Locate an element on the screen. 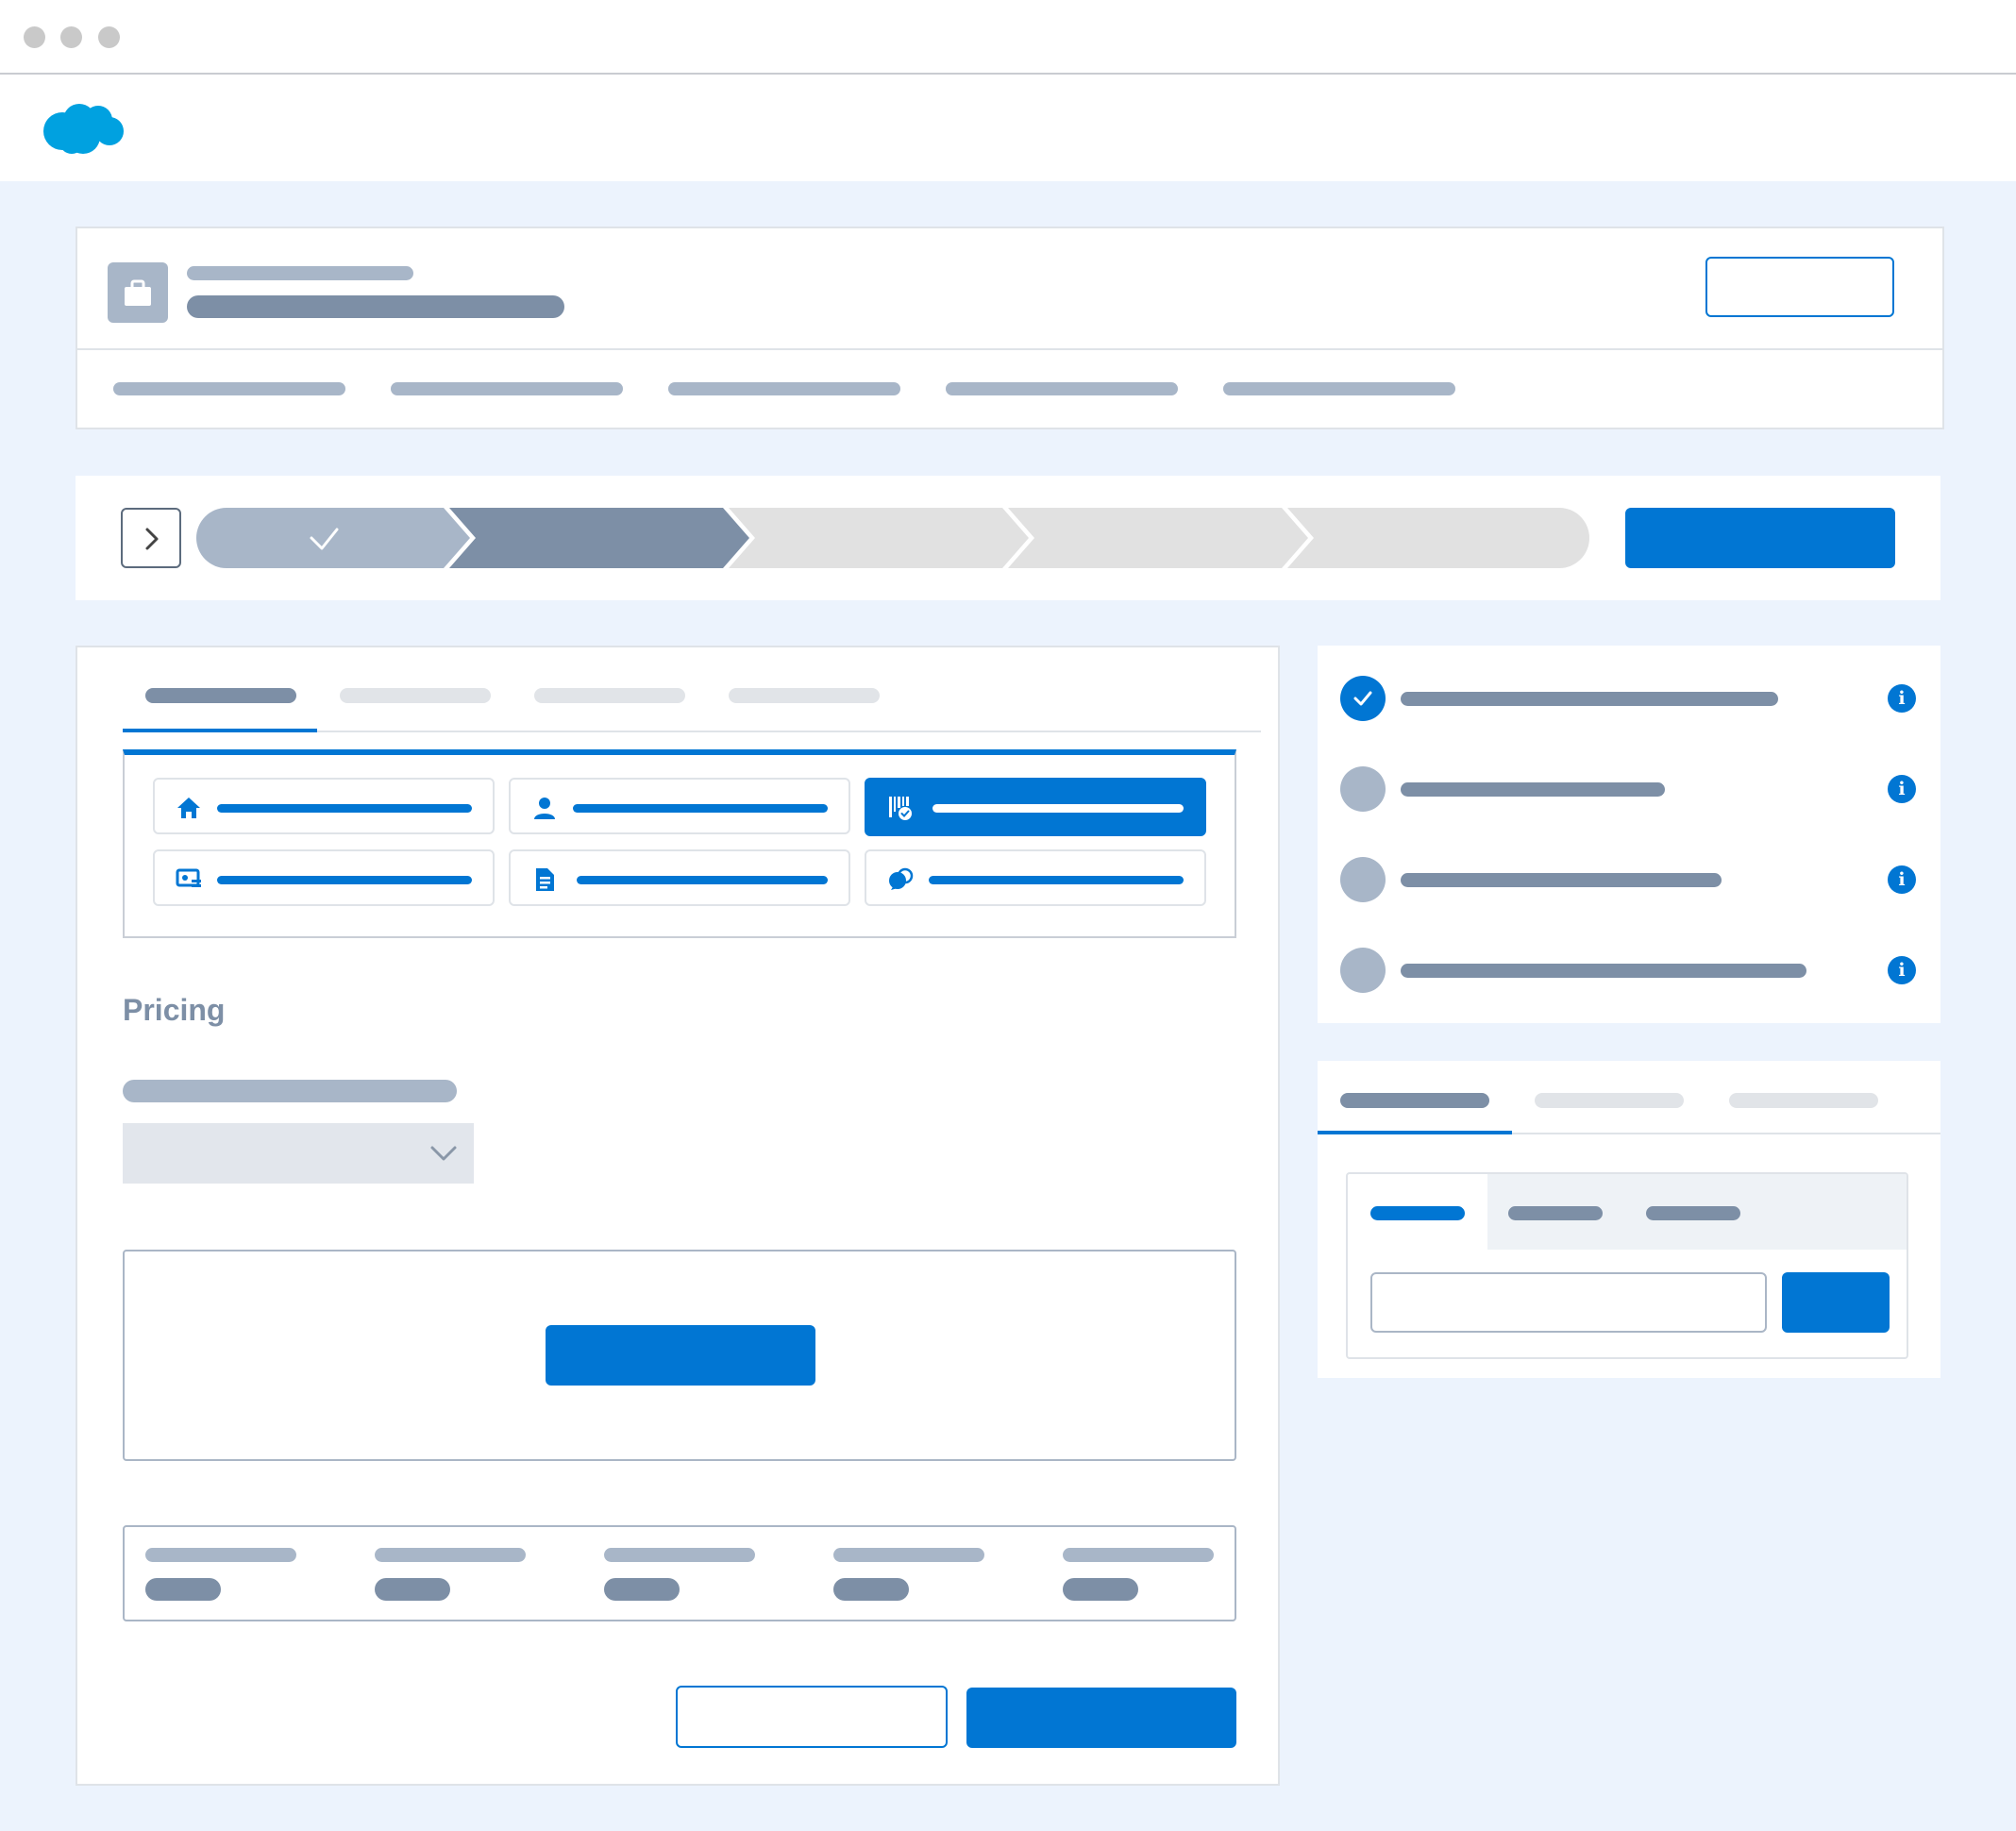  chevron-down-icon is located at coordinates (443, 1153).